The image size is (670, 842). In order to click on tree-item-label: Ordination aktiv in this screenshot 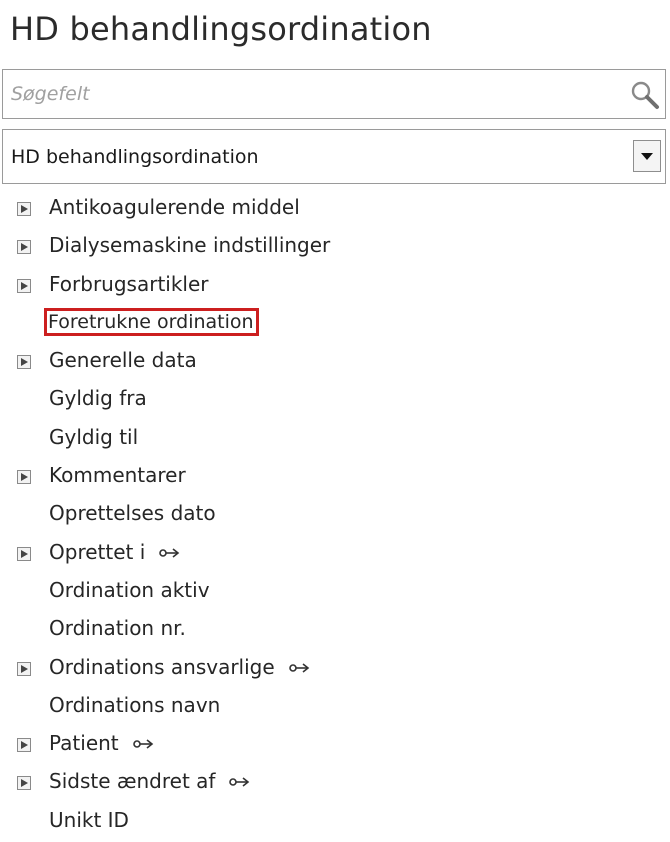, I will do `click(129, 590)`.